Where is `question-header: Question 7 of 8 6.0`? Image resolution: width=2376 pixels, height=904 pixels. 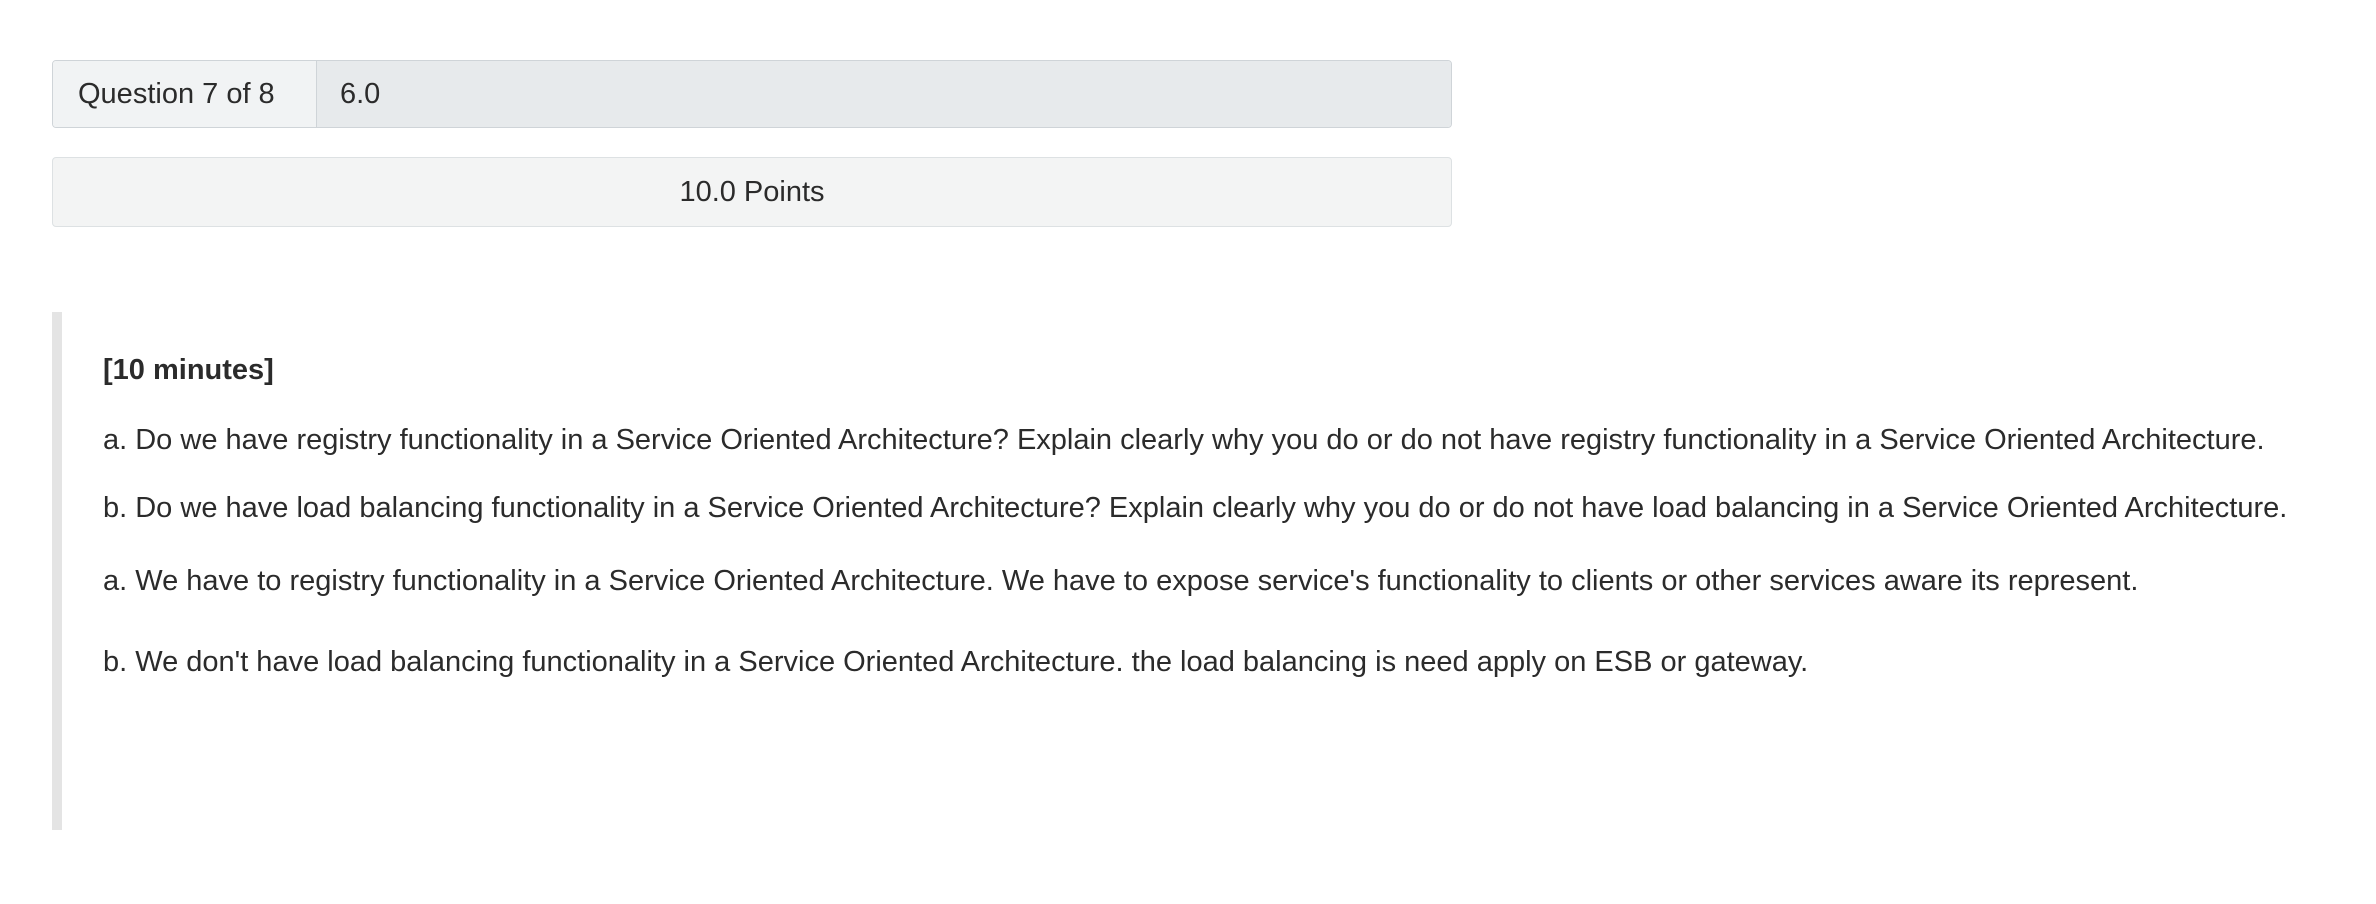 question-header: Question 7 of 8 6.0 is located at coordinates (752, 94).